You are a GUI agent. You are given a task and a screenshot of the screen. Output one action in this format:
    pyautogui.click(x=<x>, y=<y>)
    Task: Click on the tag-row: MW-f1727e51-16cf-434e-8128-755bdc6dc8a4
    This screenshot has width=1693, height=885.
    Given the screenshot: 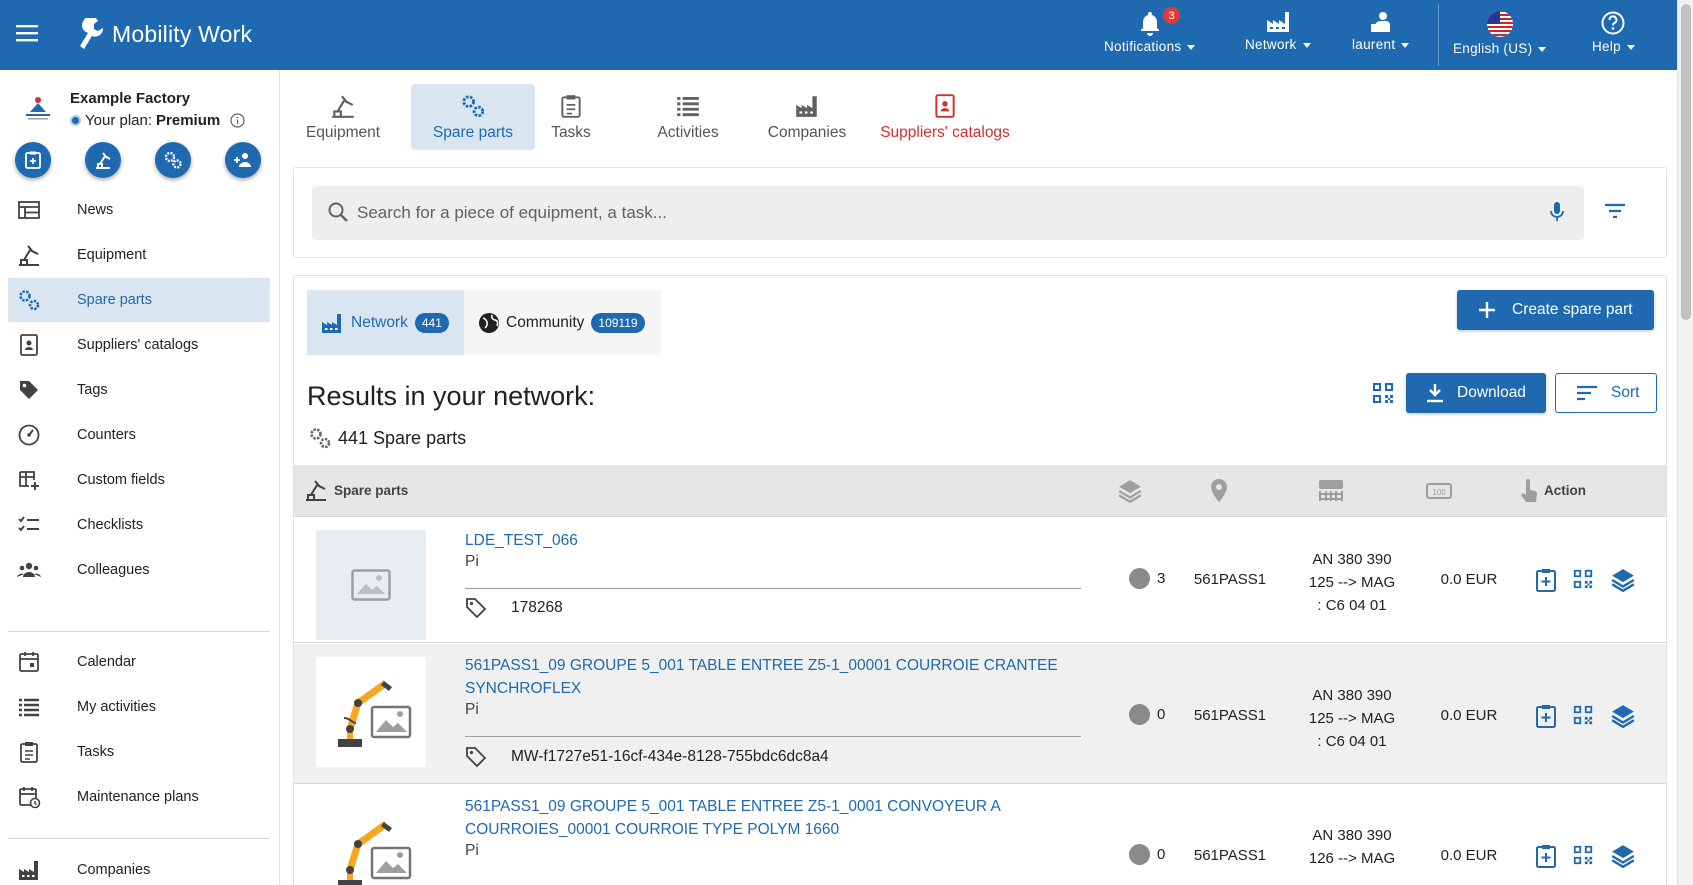 What is the action you would take?
    pyautogui.click(x=647, y=757)
    